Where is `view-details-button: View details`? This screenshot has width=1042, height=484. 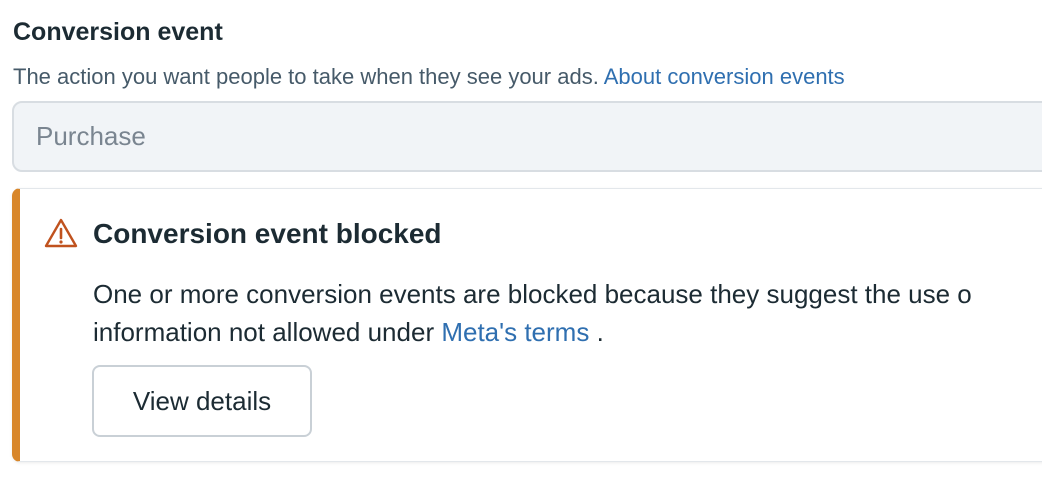
view-details-button: View details is located at coordinates (202, 401).